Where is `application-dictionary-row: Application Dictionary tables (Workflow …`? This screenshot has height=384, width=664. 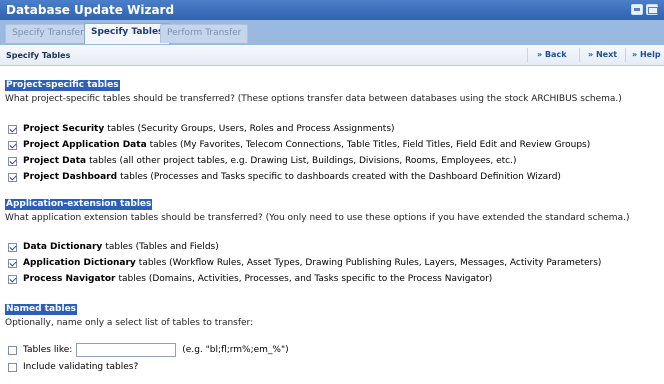 application-dictionary-row: Application Dictionary tables (Workflow … is located at coordinates (304, 263).